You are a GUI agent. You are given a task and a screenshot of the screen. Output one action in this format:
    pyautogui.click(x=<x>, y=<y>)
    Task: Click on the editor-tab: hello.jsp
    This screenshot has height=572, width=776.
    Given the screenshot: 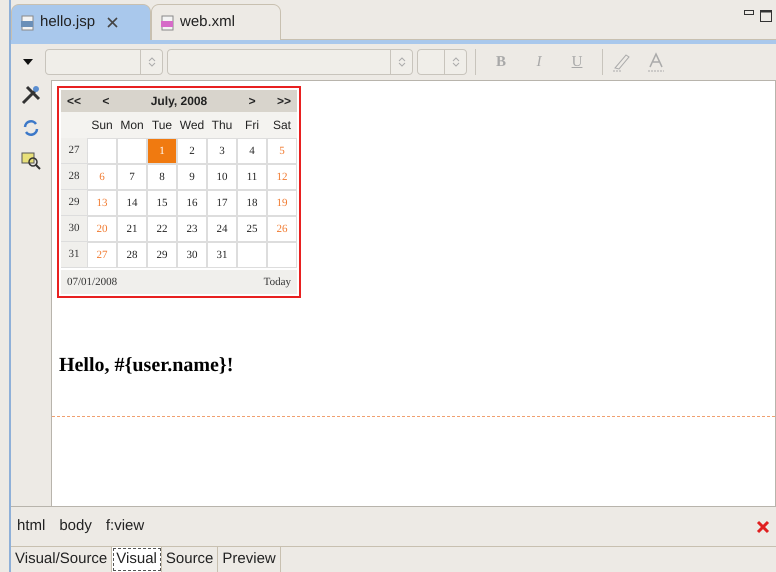 What is the action you would take?
    pyautogui.click(x=81, y=22)
    